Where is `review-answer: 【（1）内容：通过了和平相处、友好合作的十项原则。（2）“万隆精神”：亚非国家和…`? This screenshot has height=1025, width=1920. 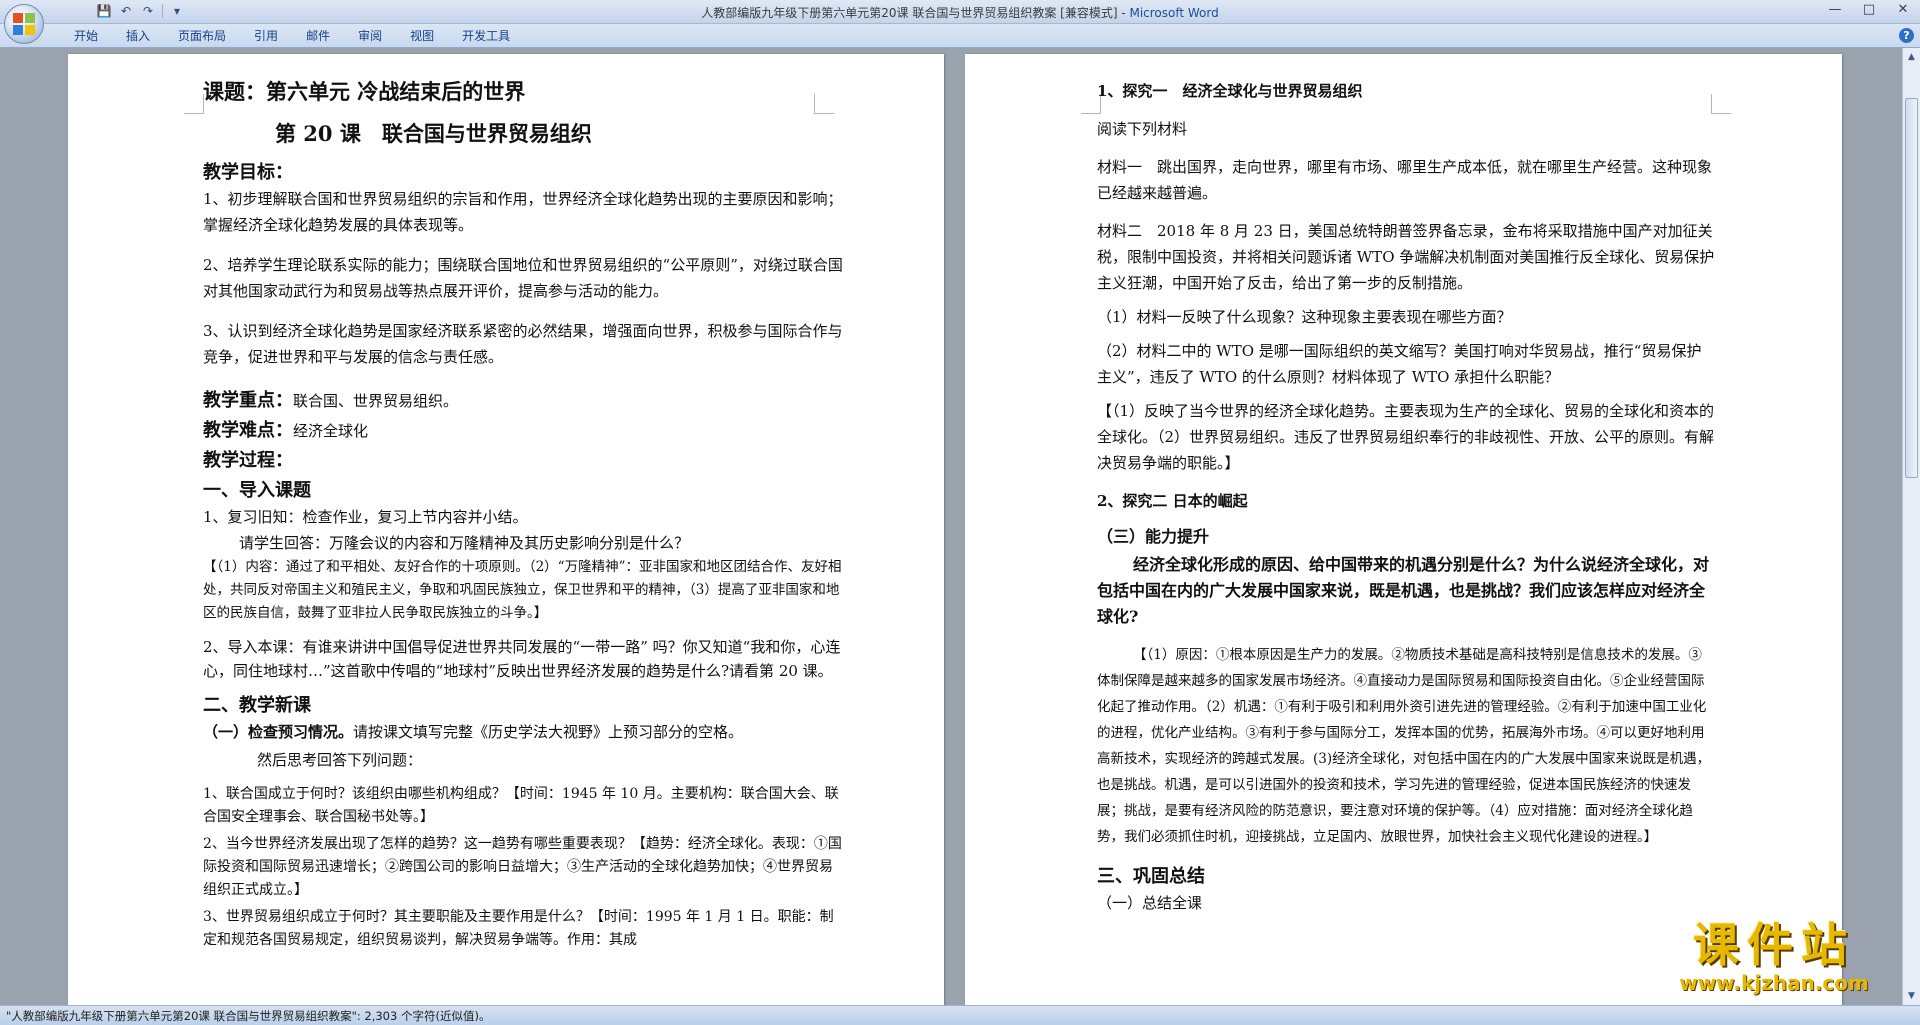 review-answer: 【（1）内容：通过了和平相处、友好合作的十项原则。（2）“万隆精神”：亚非国家和… is located at coordinates (522, 590).